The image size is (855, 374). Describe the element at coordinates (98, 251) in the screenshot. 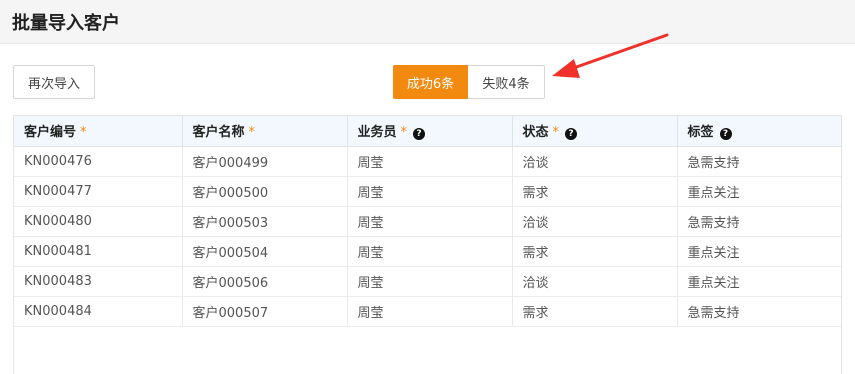

I see `cell-customer-id: KN000481` at that location.